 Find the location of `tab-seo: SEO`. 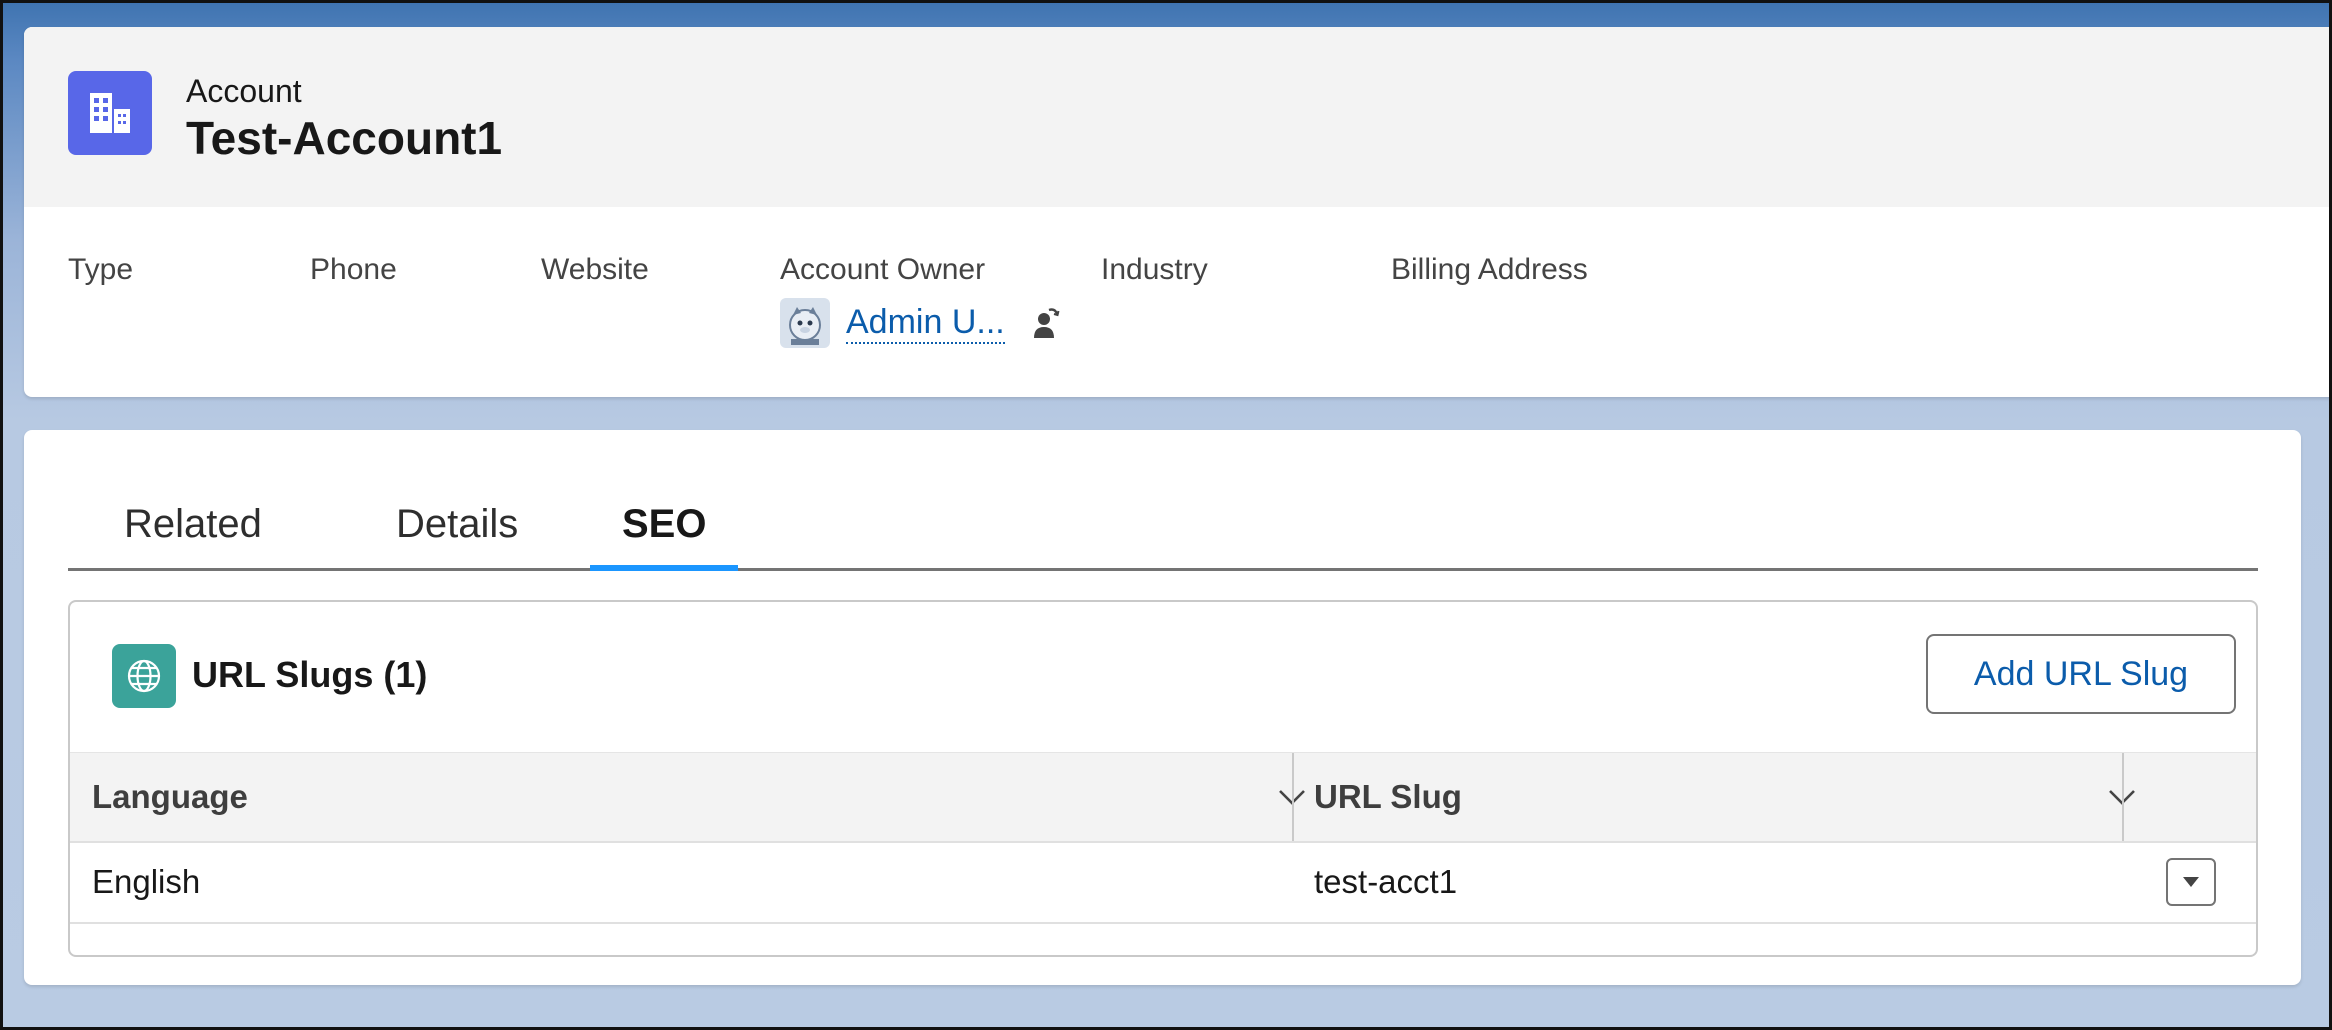

tab-seo: SEO is located at coordinates (664, 524).